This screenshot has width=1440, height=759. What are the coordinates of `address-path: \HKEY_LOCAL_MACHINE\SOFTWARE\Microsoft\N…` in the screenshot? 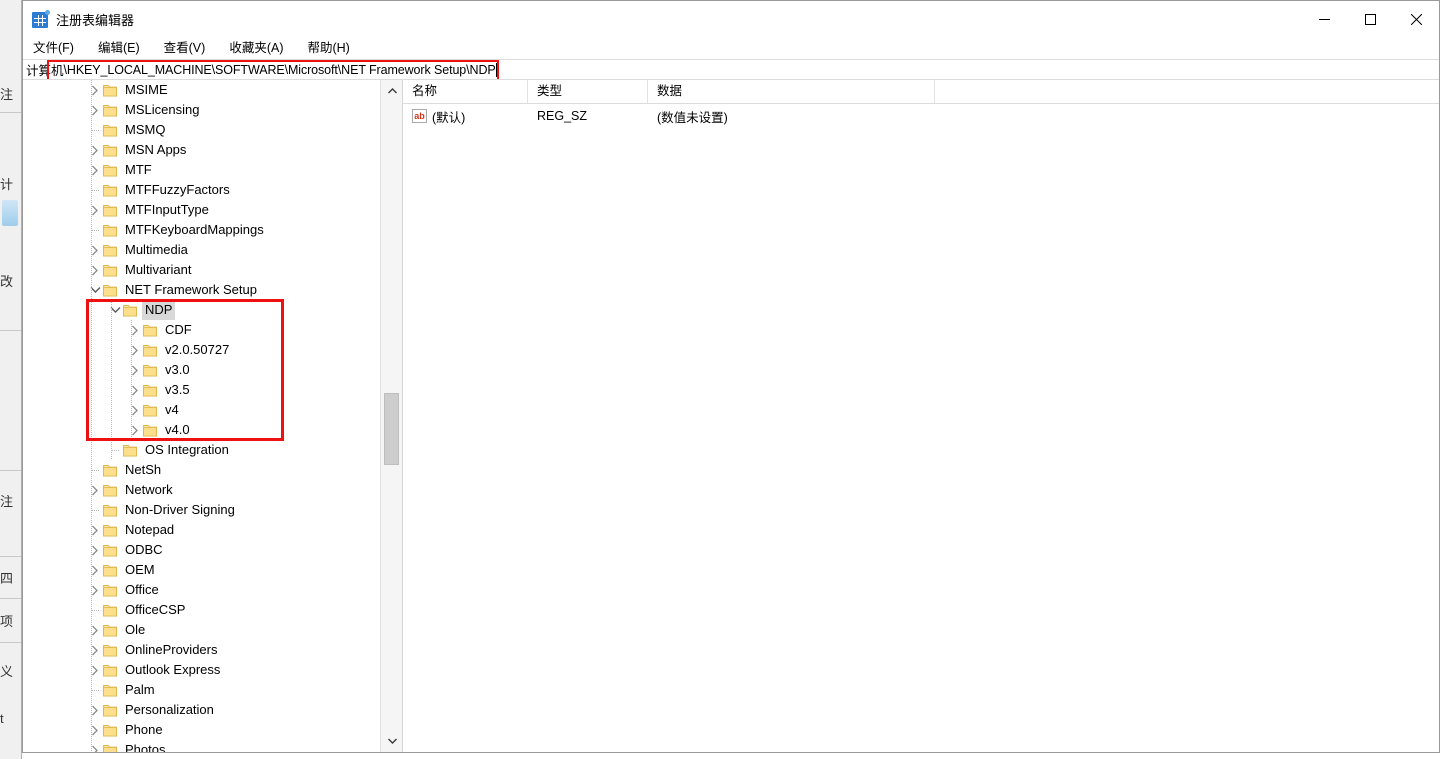 It's located at (280, 70).